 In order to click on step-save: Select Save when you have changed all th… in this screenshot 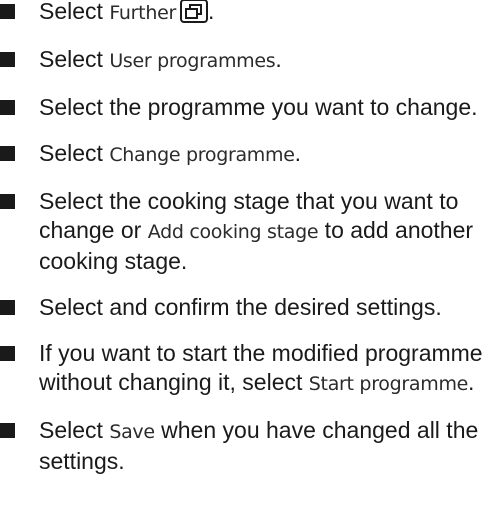, I will do `click(247, 446)`.